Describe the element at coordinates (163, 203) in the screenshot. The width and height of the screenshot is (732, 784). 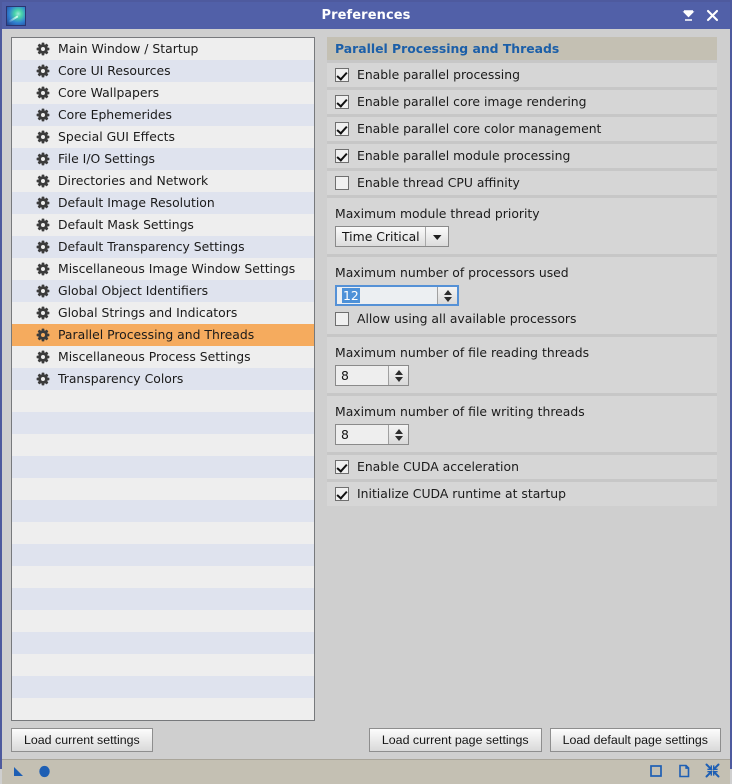
I see `sidebar-item-default-image-resolution: Default Image Resolution` at that location.